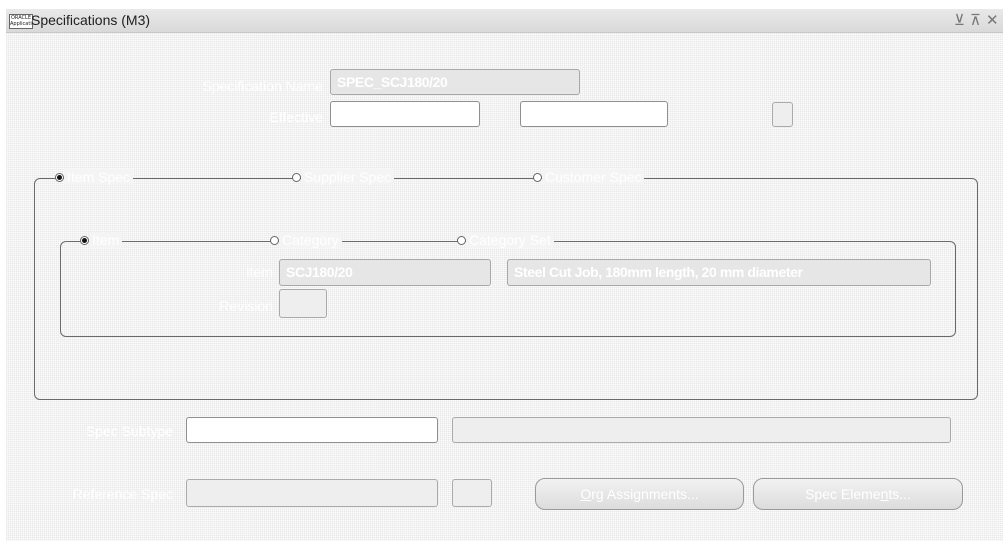  I want to click on org-assignments-mnemonic: O, so click(586, 494).